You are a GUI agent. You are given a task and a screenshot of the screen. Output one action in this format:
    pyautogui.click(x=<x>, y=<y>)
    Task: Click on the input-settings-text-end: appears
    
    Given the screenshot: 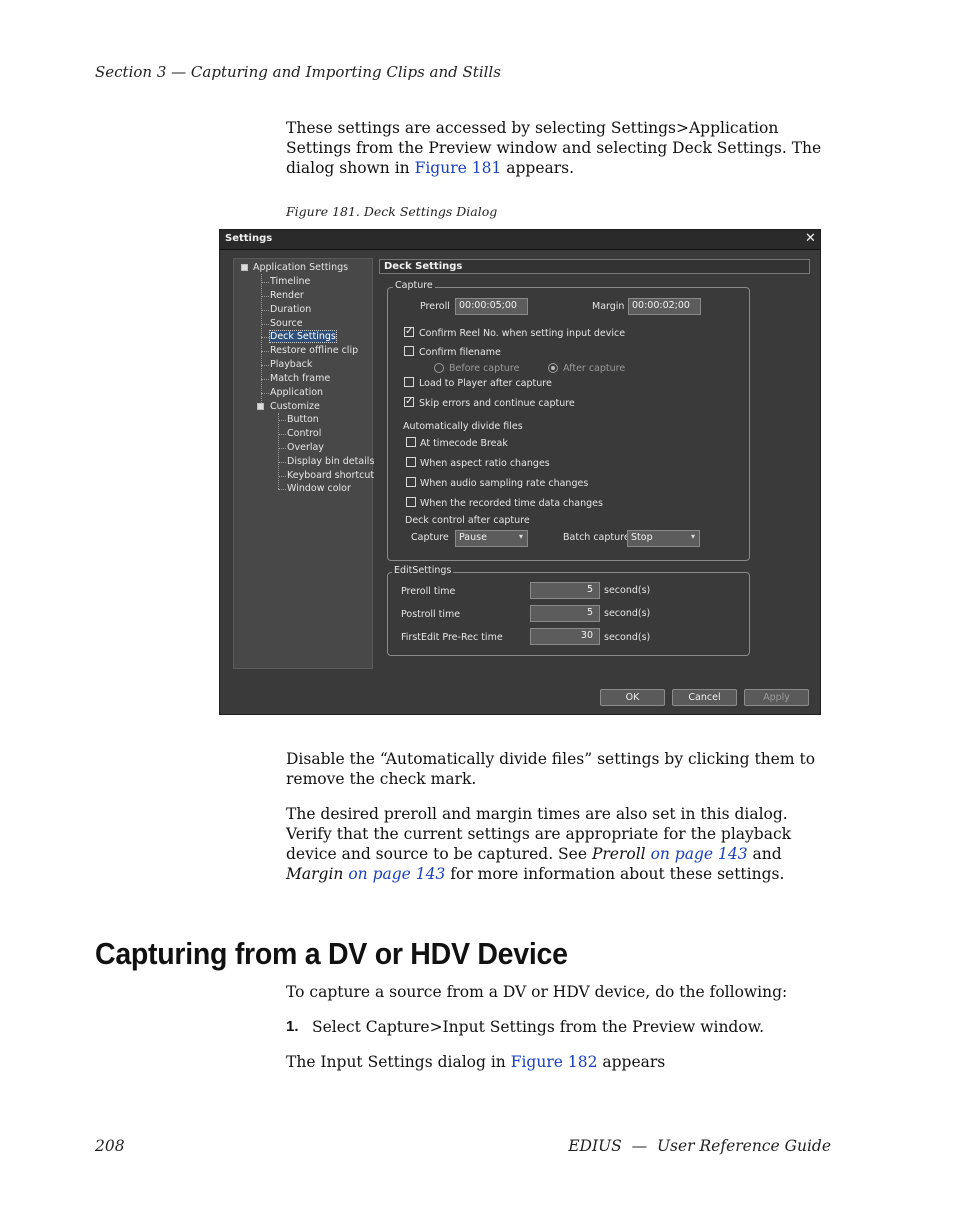 What is the action you would take?
    pyautogui.click(x=634, y=1062)
    